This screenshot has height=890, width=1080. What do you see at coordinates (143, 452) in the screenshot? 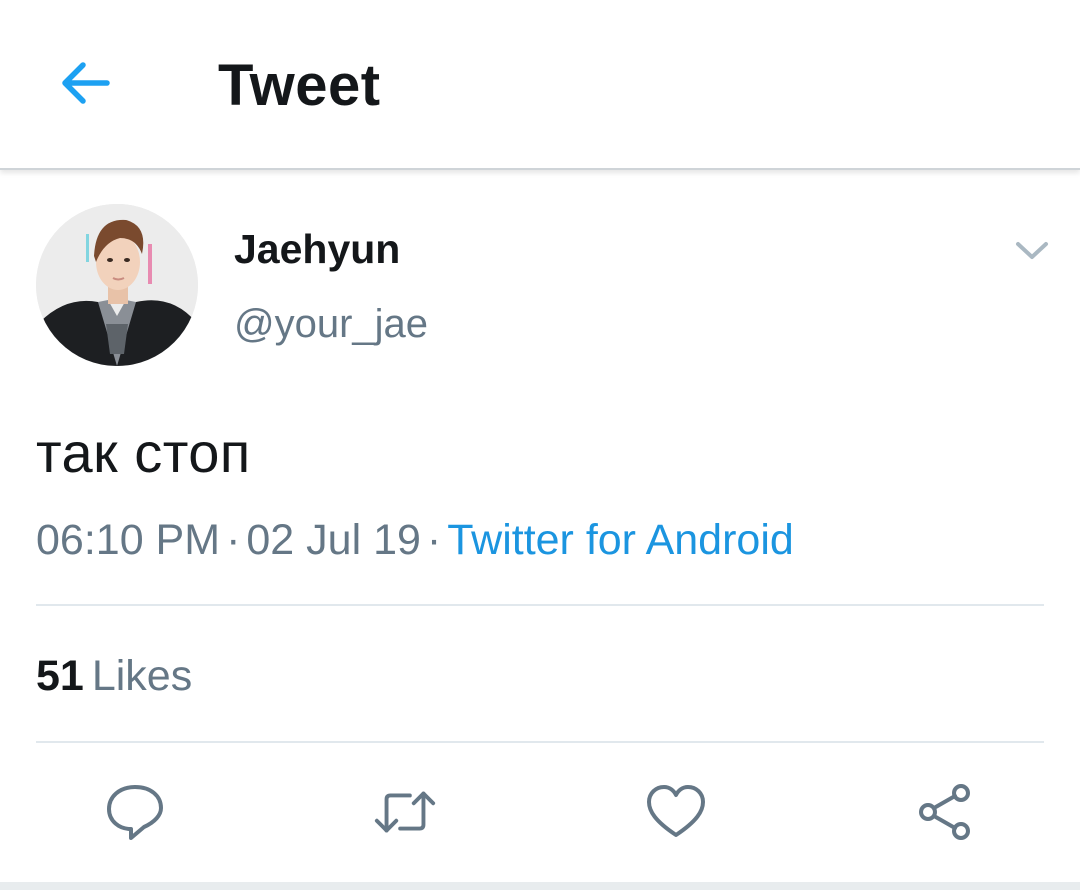
I see `tweet-text: так стоп` at bounding box center [143, 452].